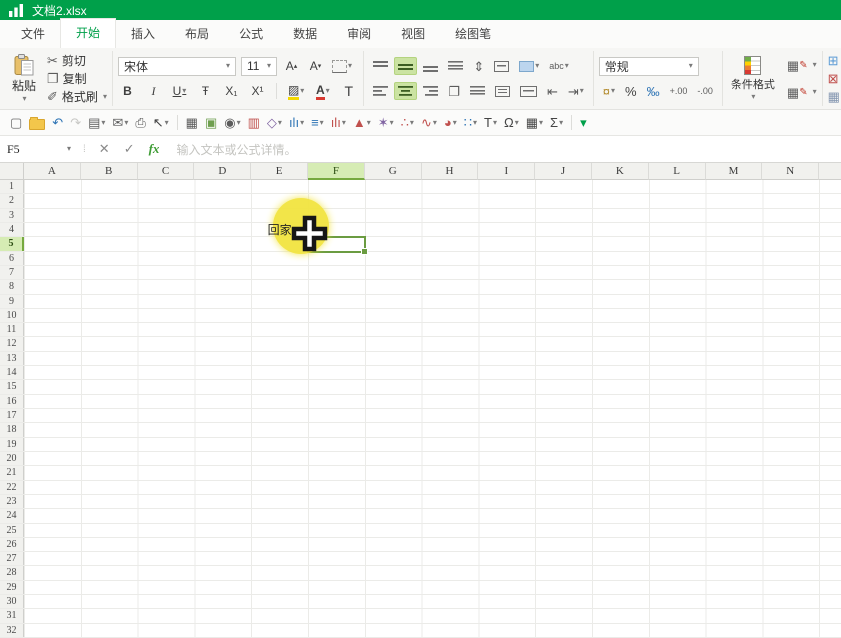 This screenshot has height=638, width=841. I want to click on superscript-button: X¹, so click(257, 91).